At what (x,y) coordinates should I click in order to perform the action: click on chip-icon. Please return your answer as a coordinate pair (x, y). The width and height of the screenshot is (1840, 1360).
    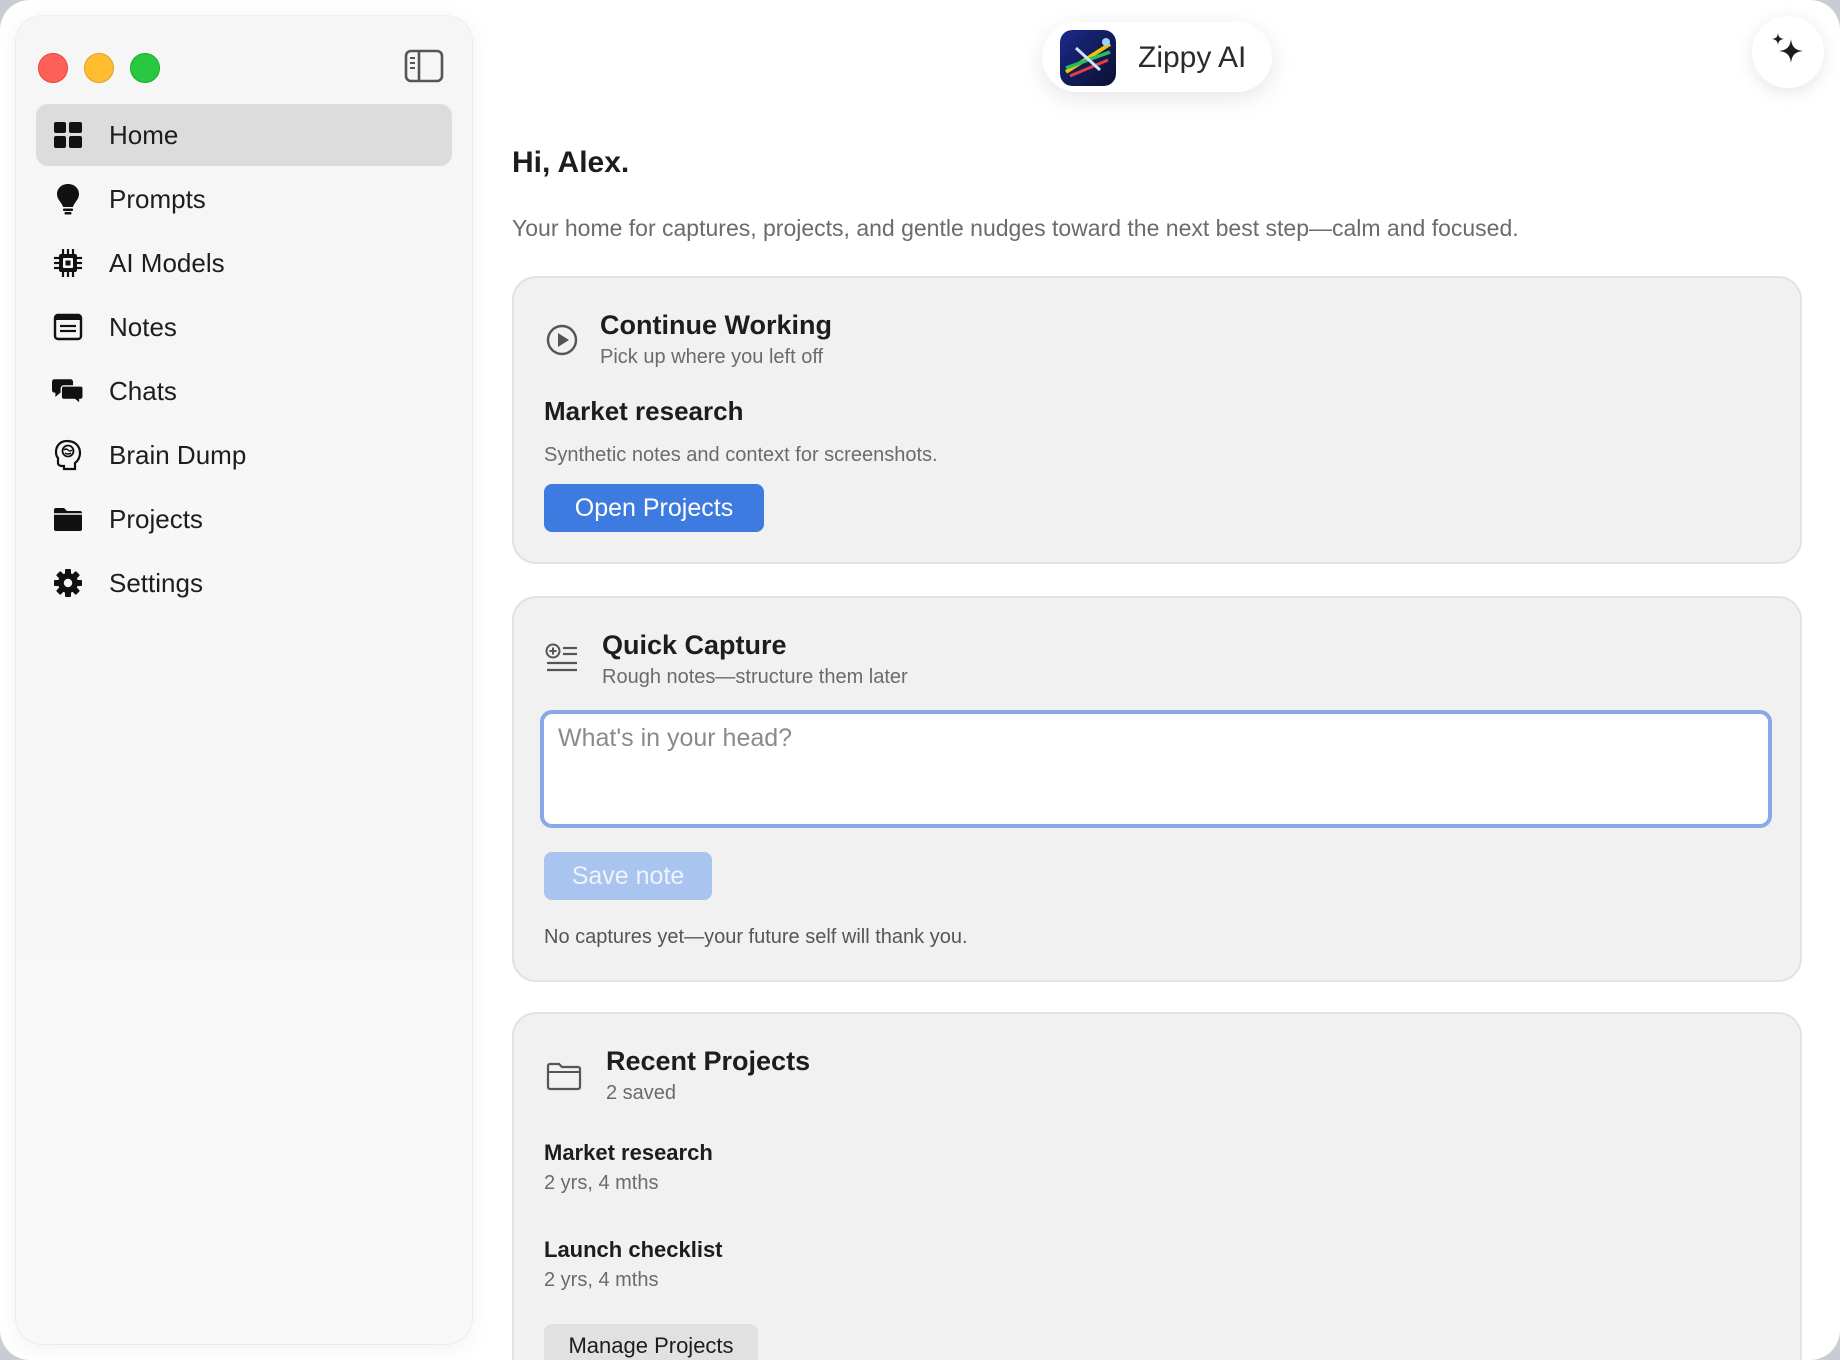
    Looking at the image, I should click on (68, 263).